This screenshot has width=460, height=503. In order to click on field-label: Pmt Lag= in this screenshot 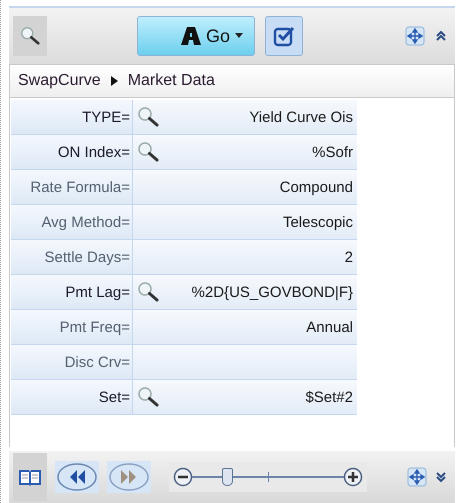, I will do `click(72, 292)`.